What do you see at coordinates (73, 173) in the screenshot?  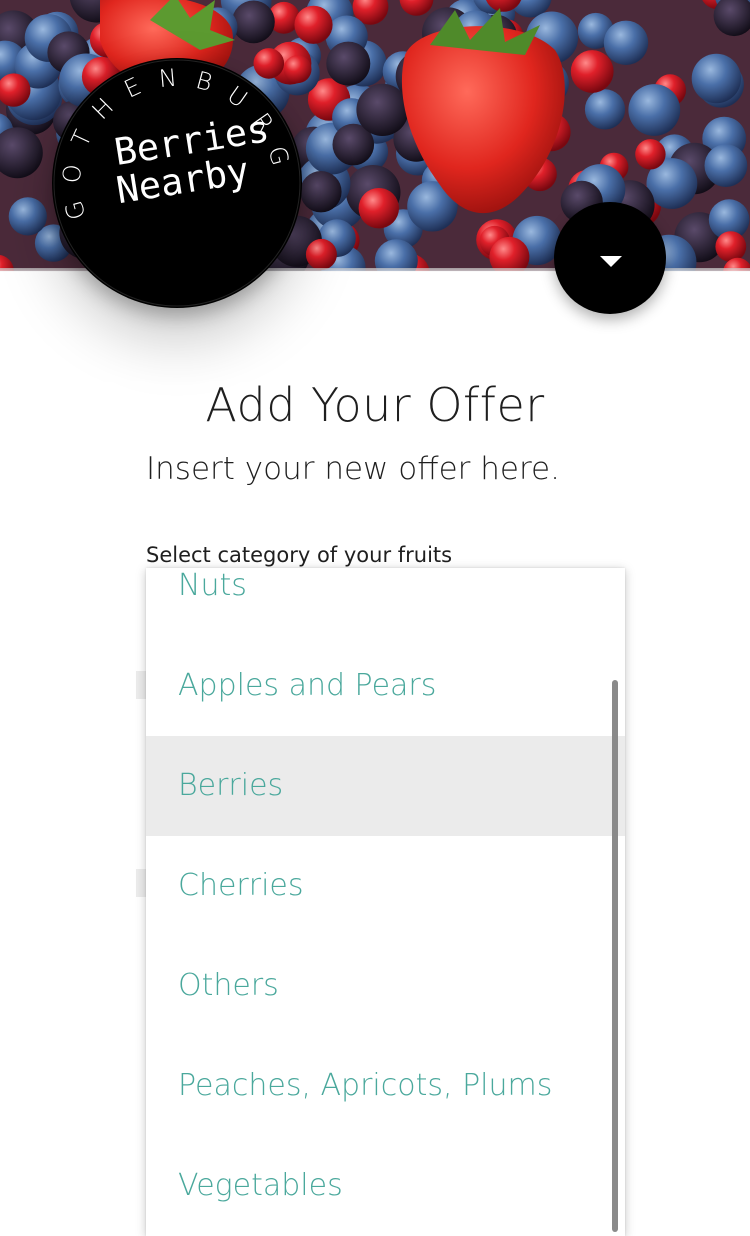 I see `logo-city-letter: O` at bounding box center [73, 173].